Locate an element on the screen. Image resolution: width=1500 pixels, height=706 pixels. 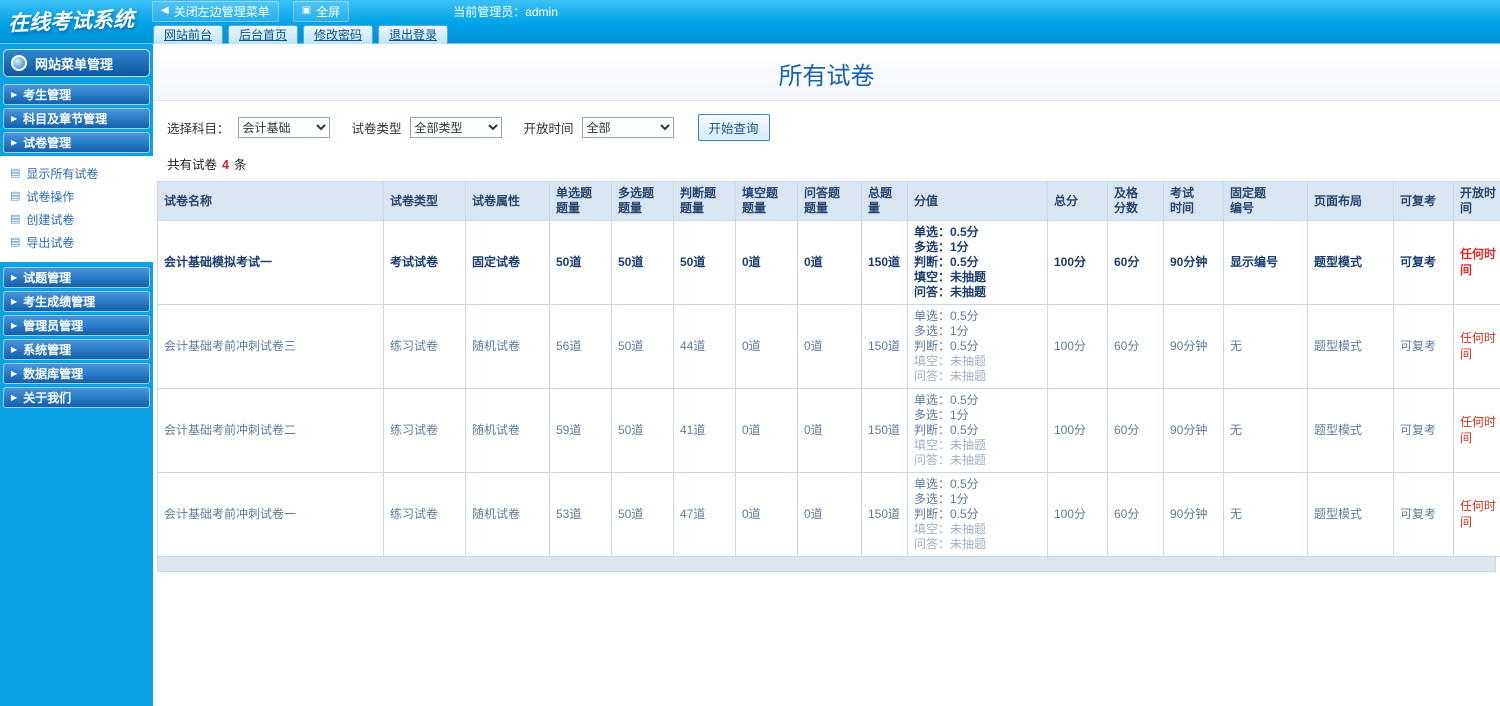
header-judge: 判断题 题量 is located at coordinates (704, 201).